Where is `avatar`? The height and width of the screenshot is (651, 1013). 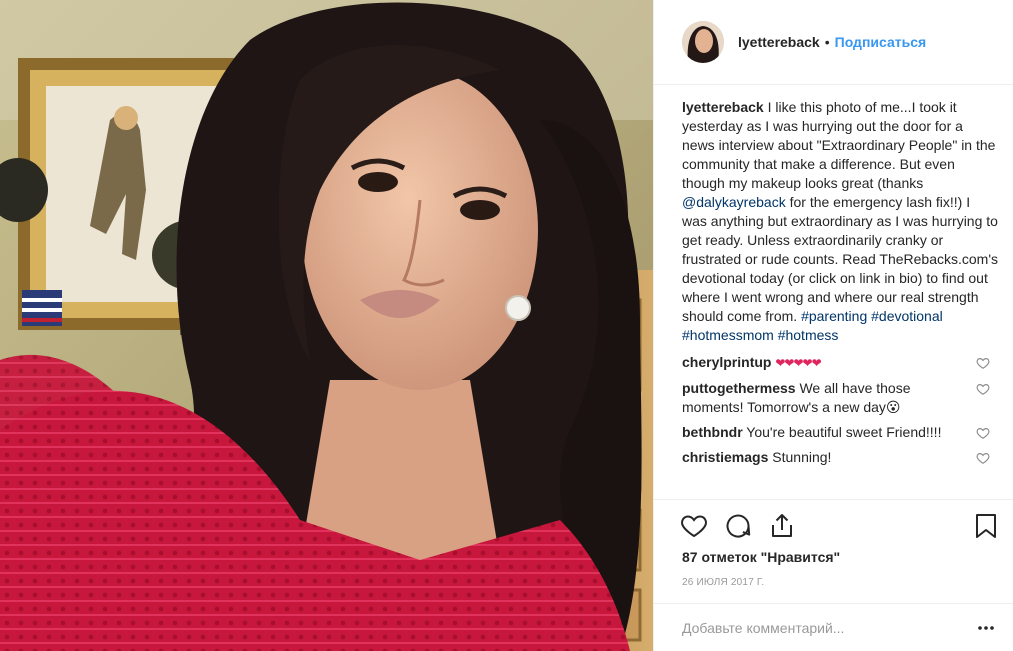 avatar is located at coordinates (703, 42).